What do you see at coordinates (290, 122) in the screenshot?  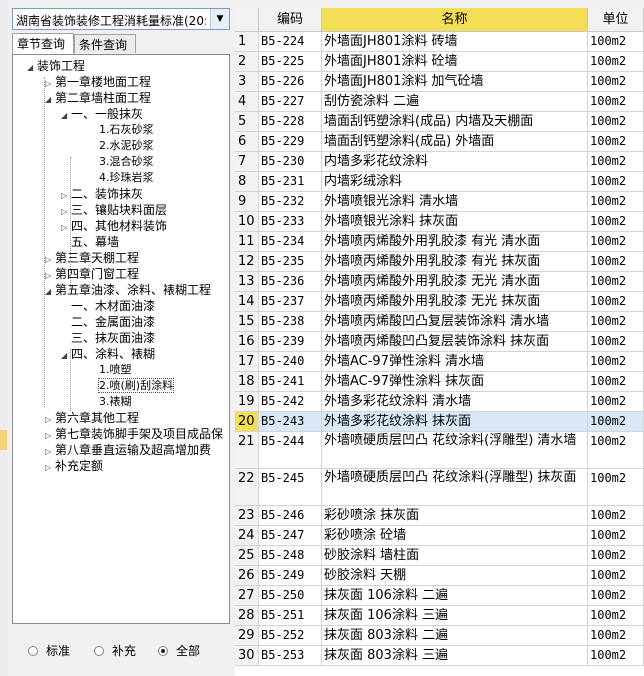 I see `code-cell: B5-228` at bounding box center [290, 122].